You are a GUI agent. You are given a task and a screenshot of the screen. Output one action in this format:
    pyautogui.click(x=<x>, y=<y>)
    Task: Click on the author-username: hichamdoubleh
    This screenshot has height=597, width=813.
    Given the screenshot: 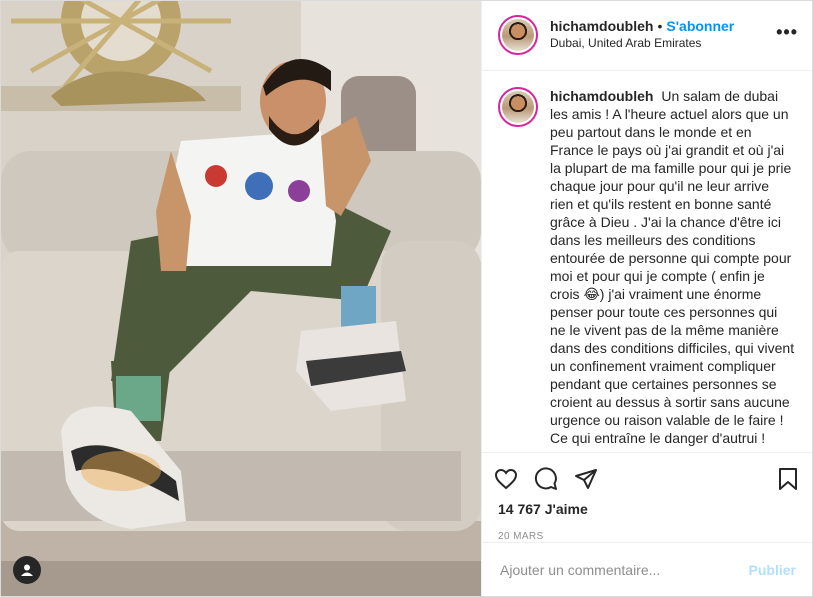 What is the action you would take?
    pyautogui.click(x=601, y=26)
    